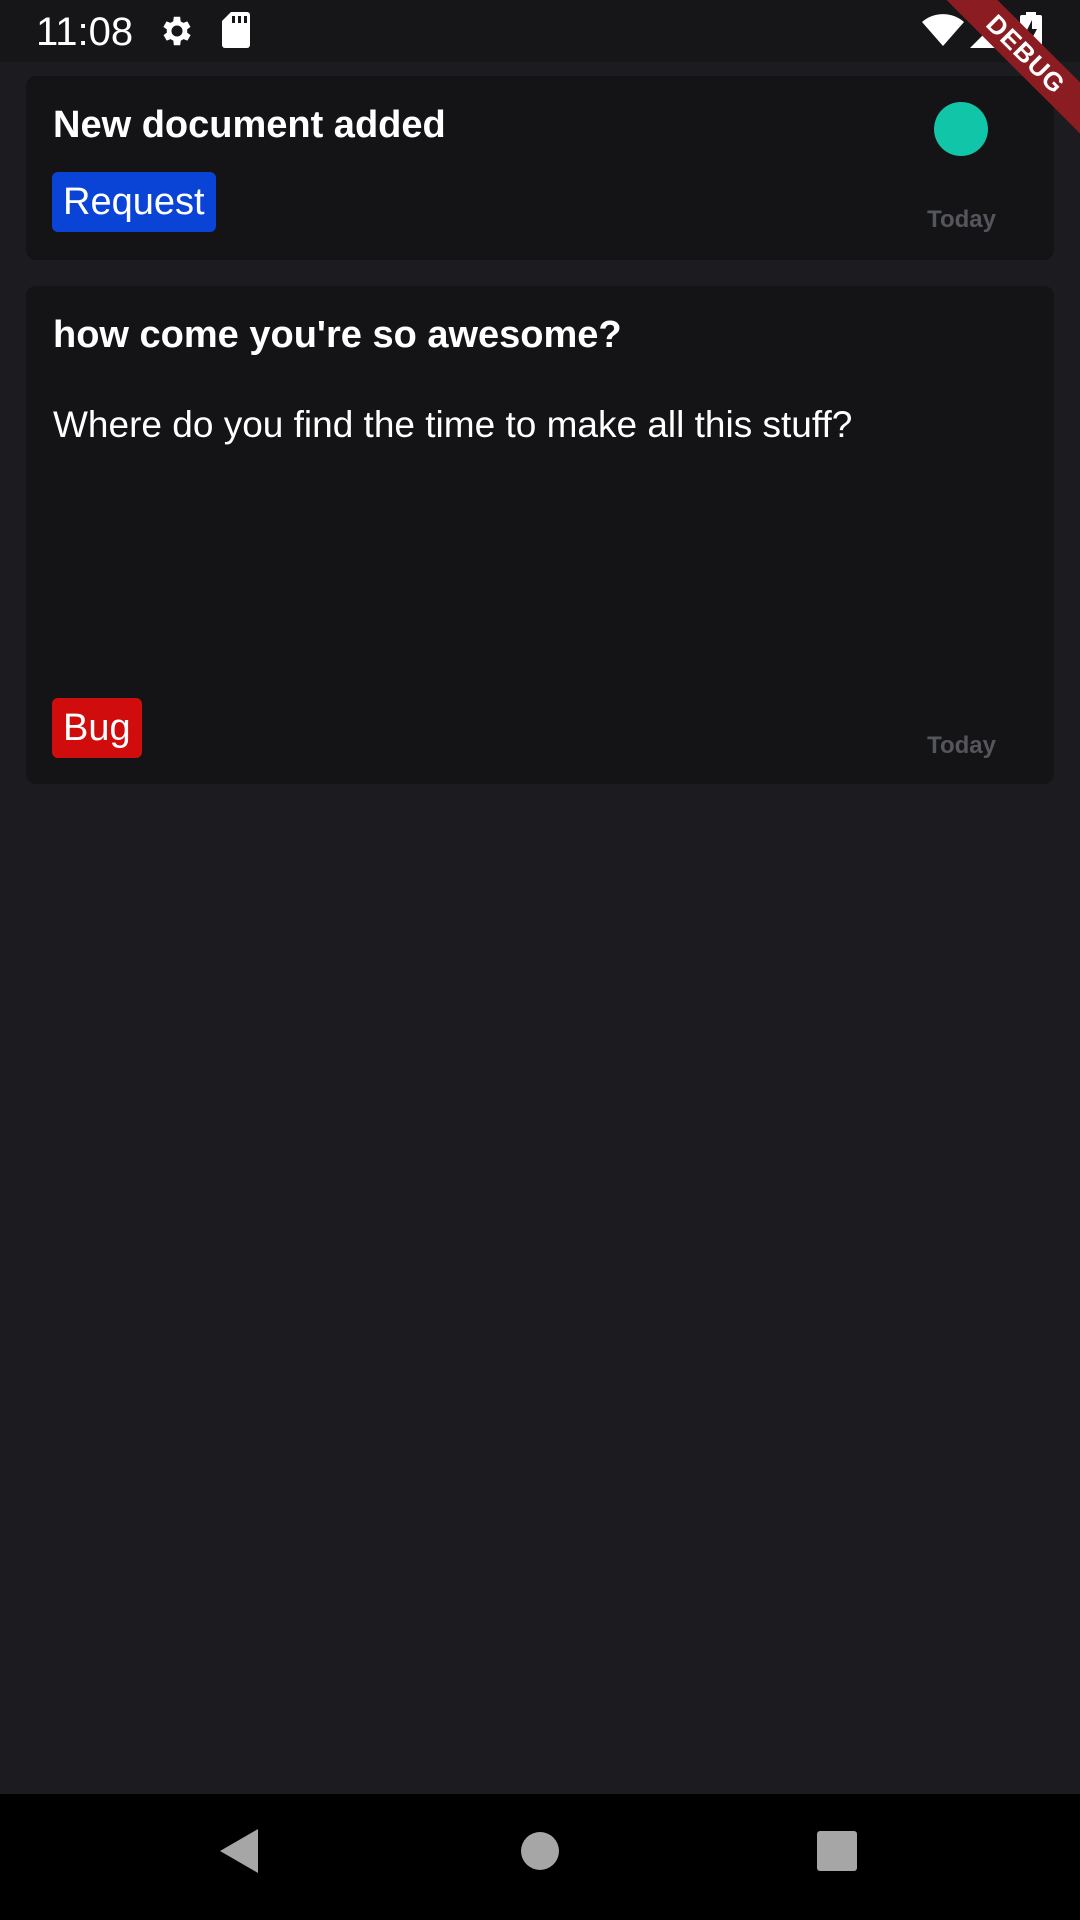 This screenshot has height=1920, width=1080. Describe the element at coordinates (97, 728) in the screenshot. I see `tag-bug: Bug` at that location.